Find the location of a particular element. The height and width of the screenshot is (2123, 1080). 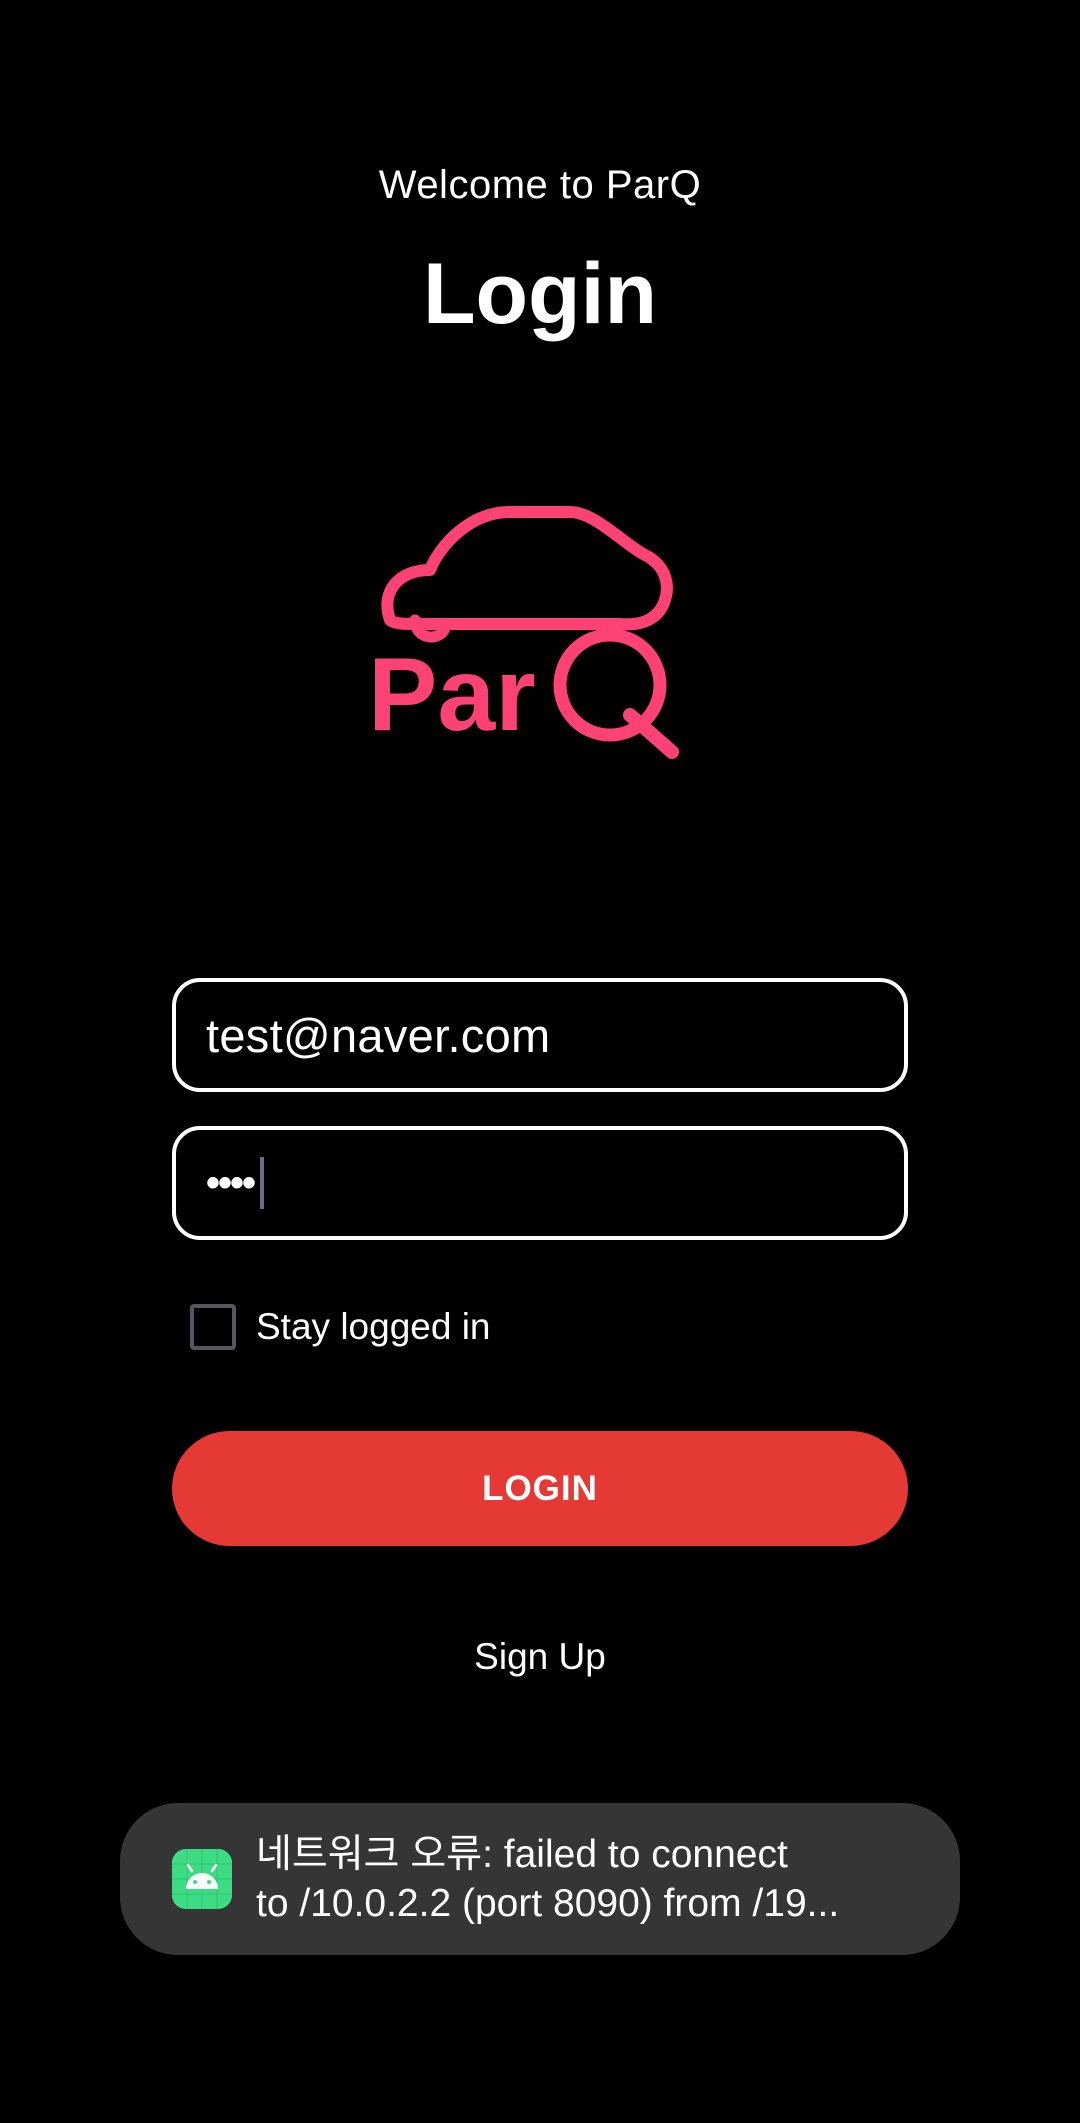

email-field: test@naver.com is located at coordinates (540, 1035).